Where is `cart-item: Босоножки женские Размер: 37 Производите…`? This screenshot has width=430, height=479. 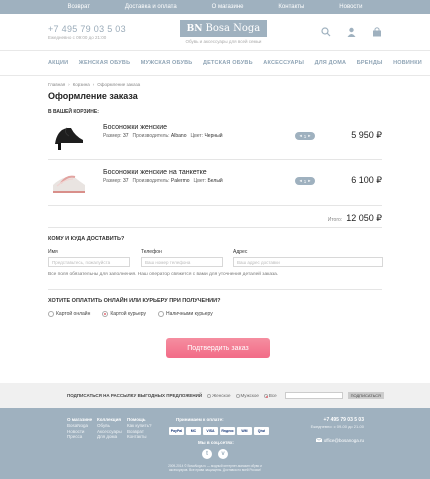 cart-item: Босоножки женские Размер: 37 Производите… is located at coordinates (215, 137).